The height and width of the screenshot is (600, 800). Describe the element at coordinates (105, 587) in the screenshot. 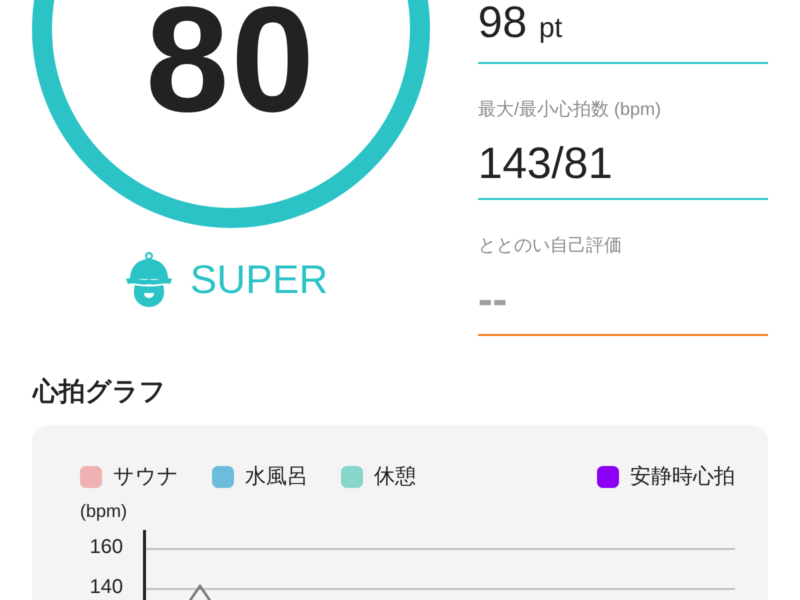

I see `axis-tick-label: 140` at that location.